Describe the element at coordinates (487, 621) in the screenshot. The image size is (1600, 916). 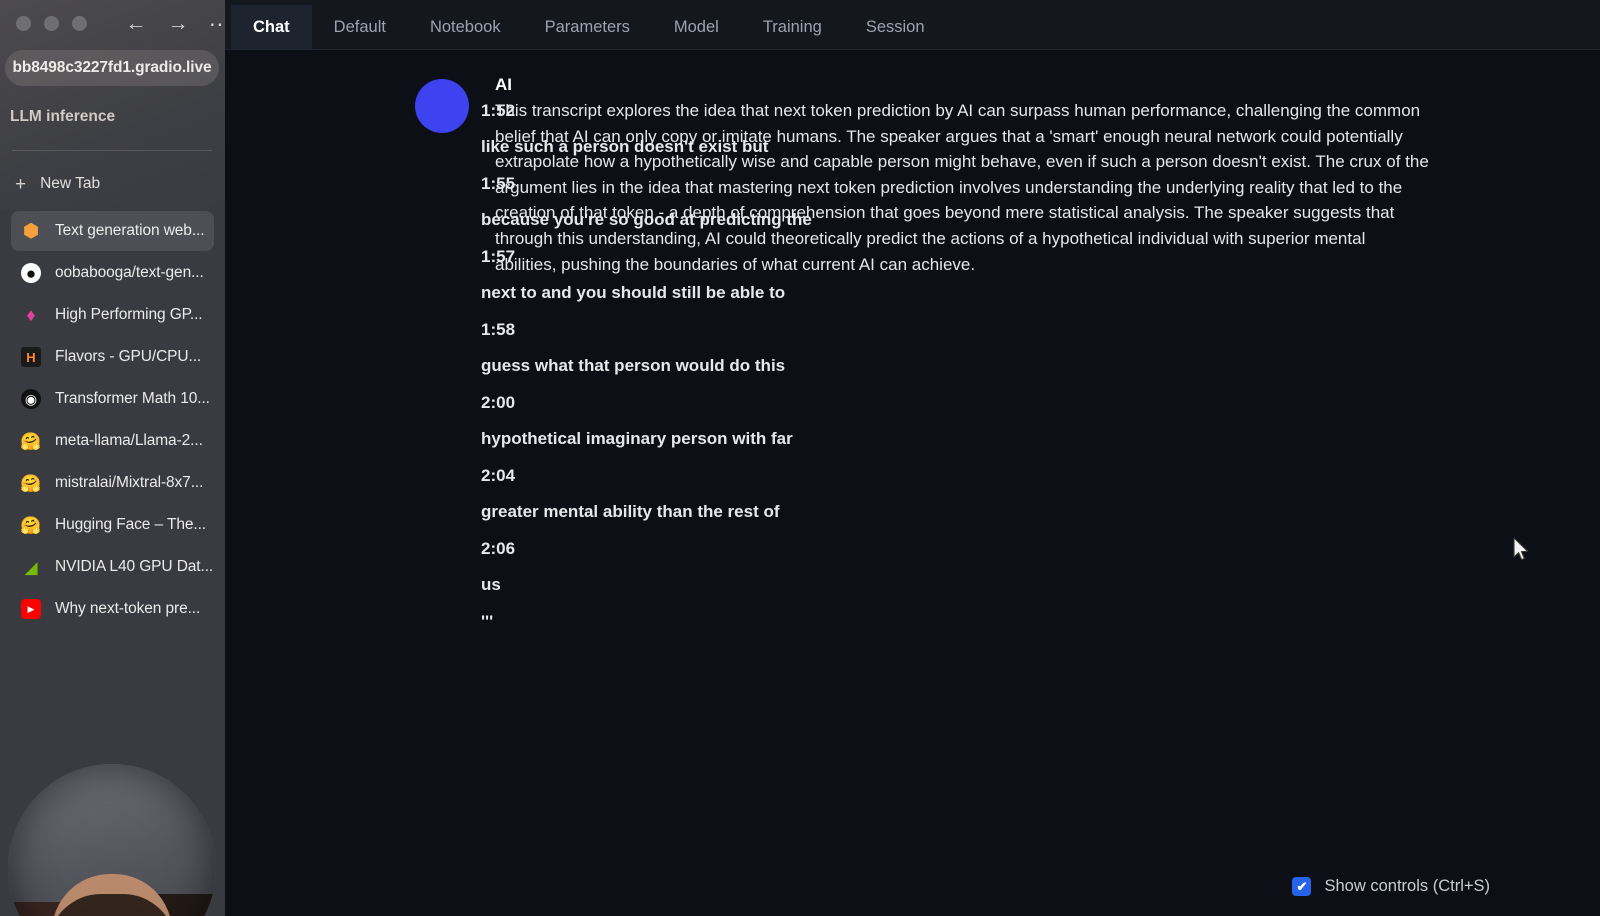
I see `transcript-line: '''` at that location.